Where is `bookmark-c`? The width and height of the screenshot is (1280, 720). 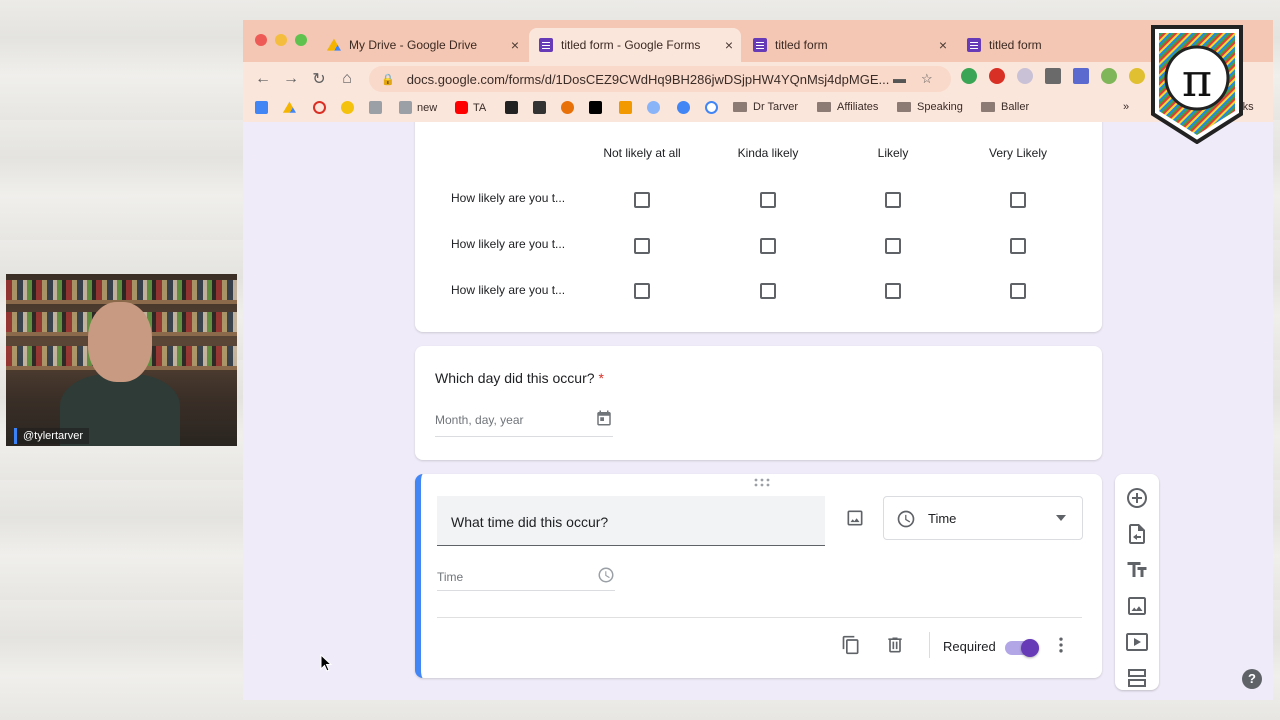 bookmark-c is located at coordinates (350, 107).